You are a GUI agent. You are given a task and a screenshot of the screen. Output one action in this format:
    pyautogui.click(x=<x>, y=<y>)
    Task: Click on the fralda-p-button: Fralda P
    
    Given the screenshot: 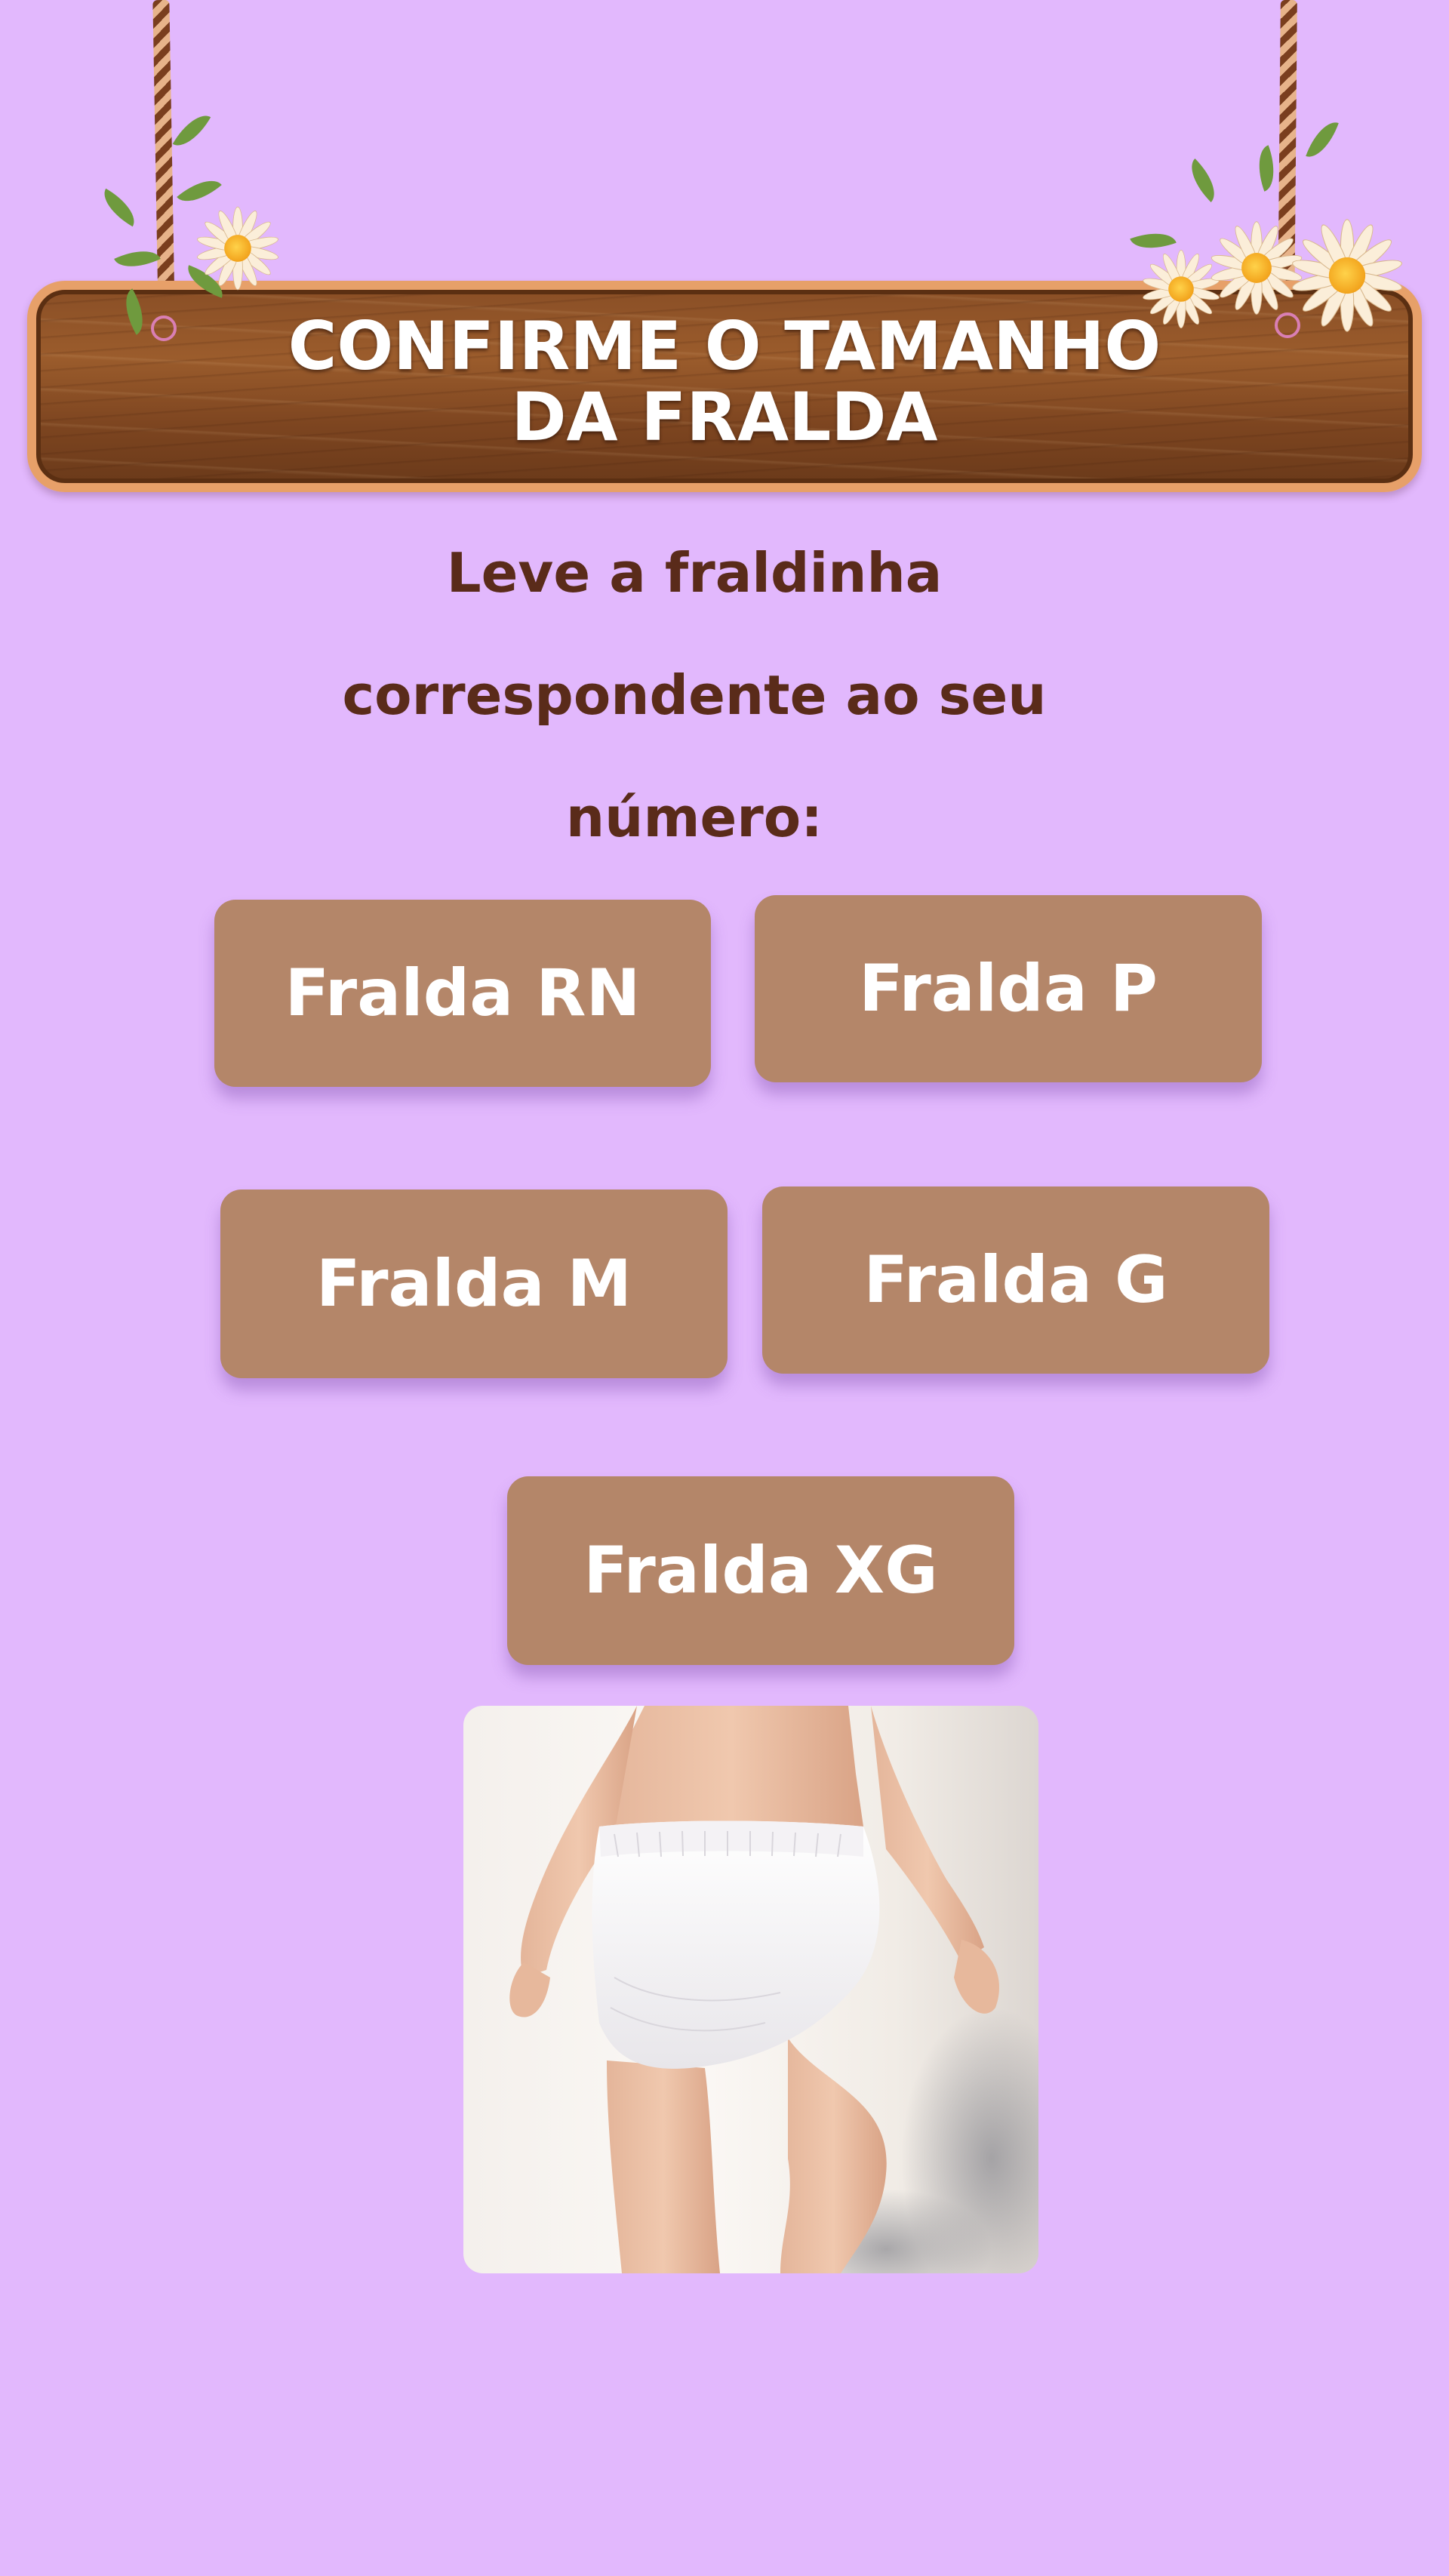 What is the action you would take?
    pyautogui.click(x=1008, y=988)
    